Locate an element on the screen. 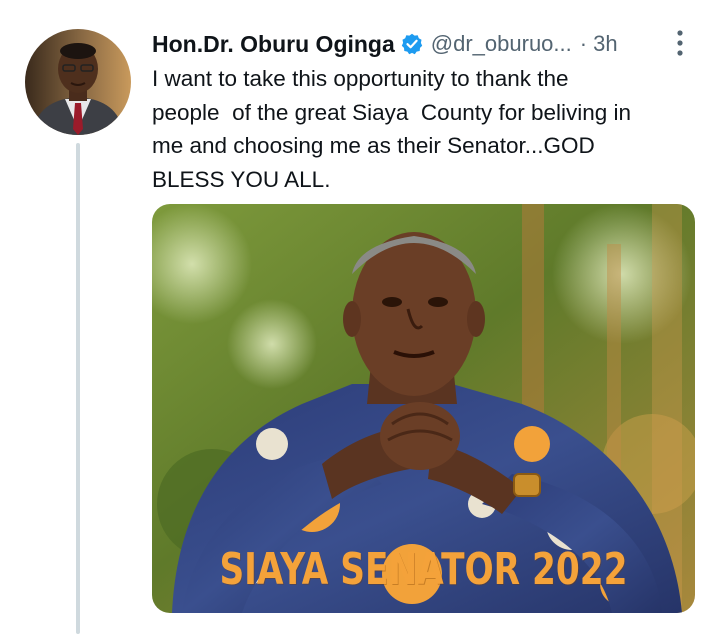 The height and width of the screenshot is (634, 720). author-avatar is located at coordinates (78, 82).